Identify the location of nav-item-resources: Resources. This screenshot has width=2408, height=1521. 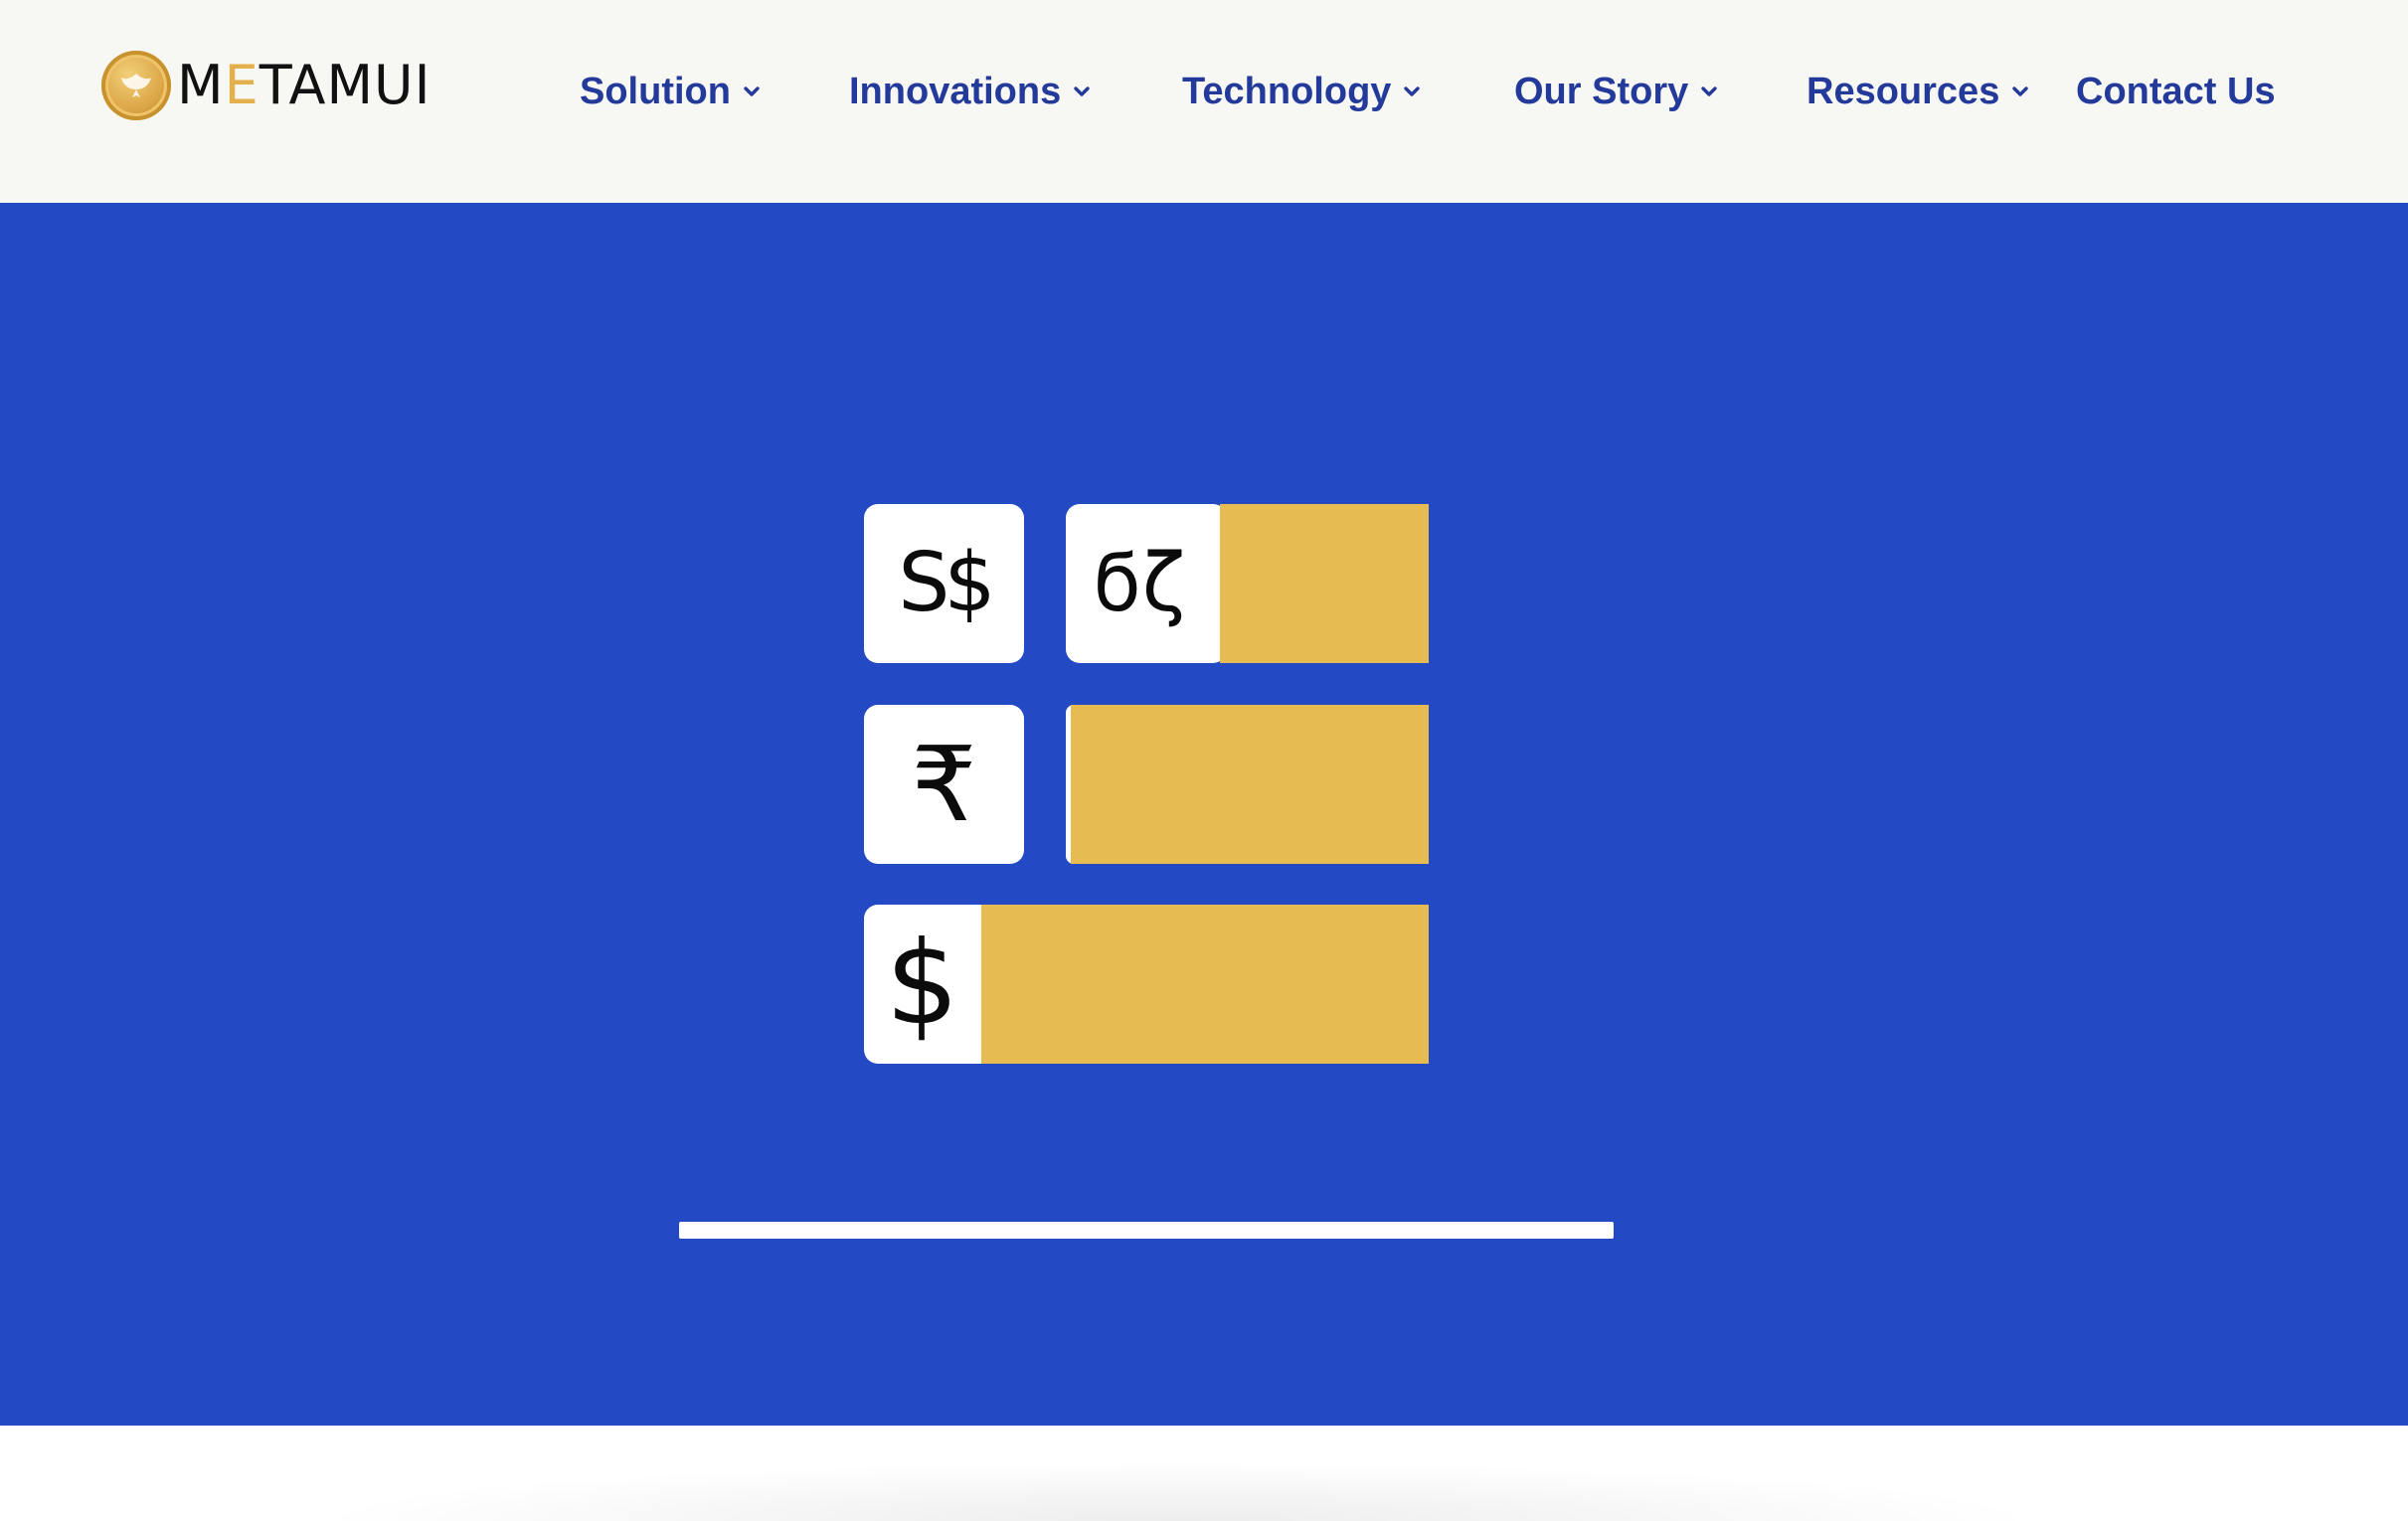
(1917, 91).